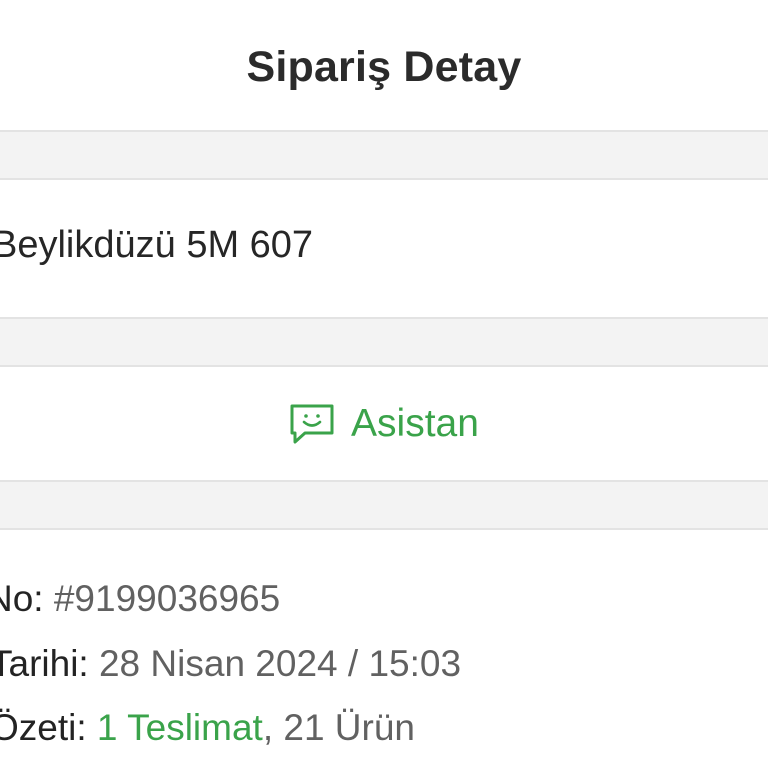  Describe the element at coordinates (22, 598) in the screenshot. I see `order-number-label: No:` at that location.